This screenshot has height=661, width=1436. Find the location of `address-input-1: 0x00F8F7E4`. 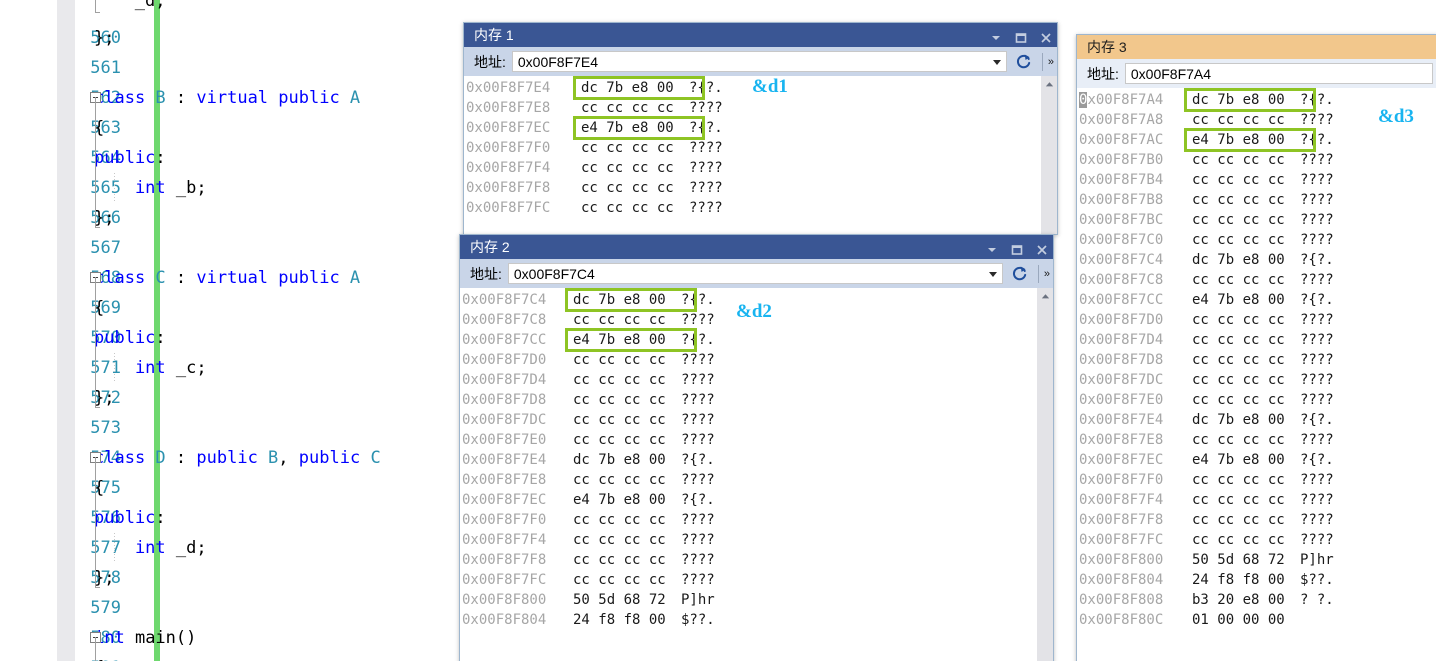

address-input-1: 0x00F8F7E4 is located at coordinates (759, 61).